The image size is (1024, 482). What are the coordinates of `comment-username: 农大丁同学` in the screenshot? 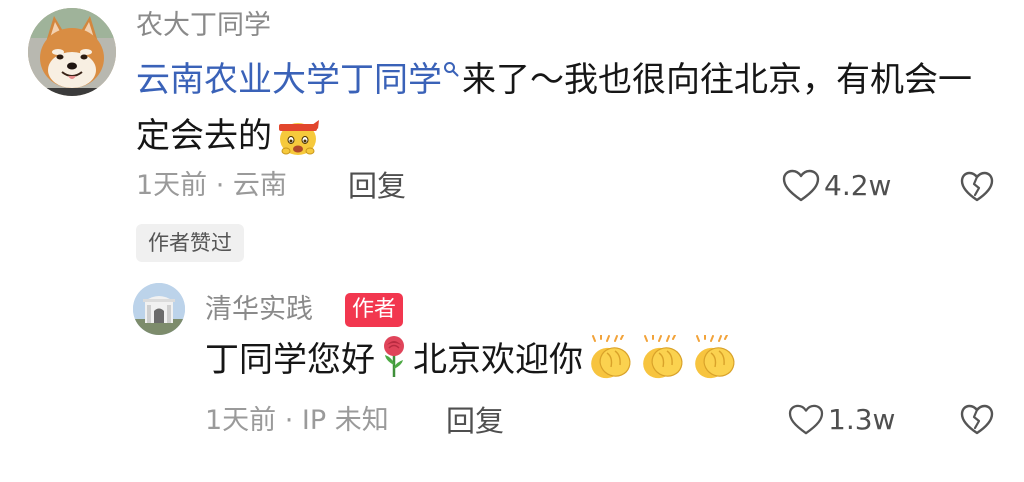 It's located at (203, 26).